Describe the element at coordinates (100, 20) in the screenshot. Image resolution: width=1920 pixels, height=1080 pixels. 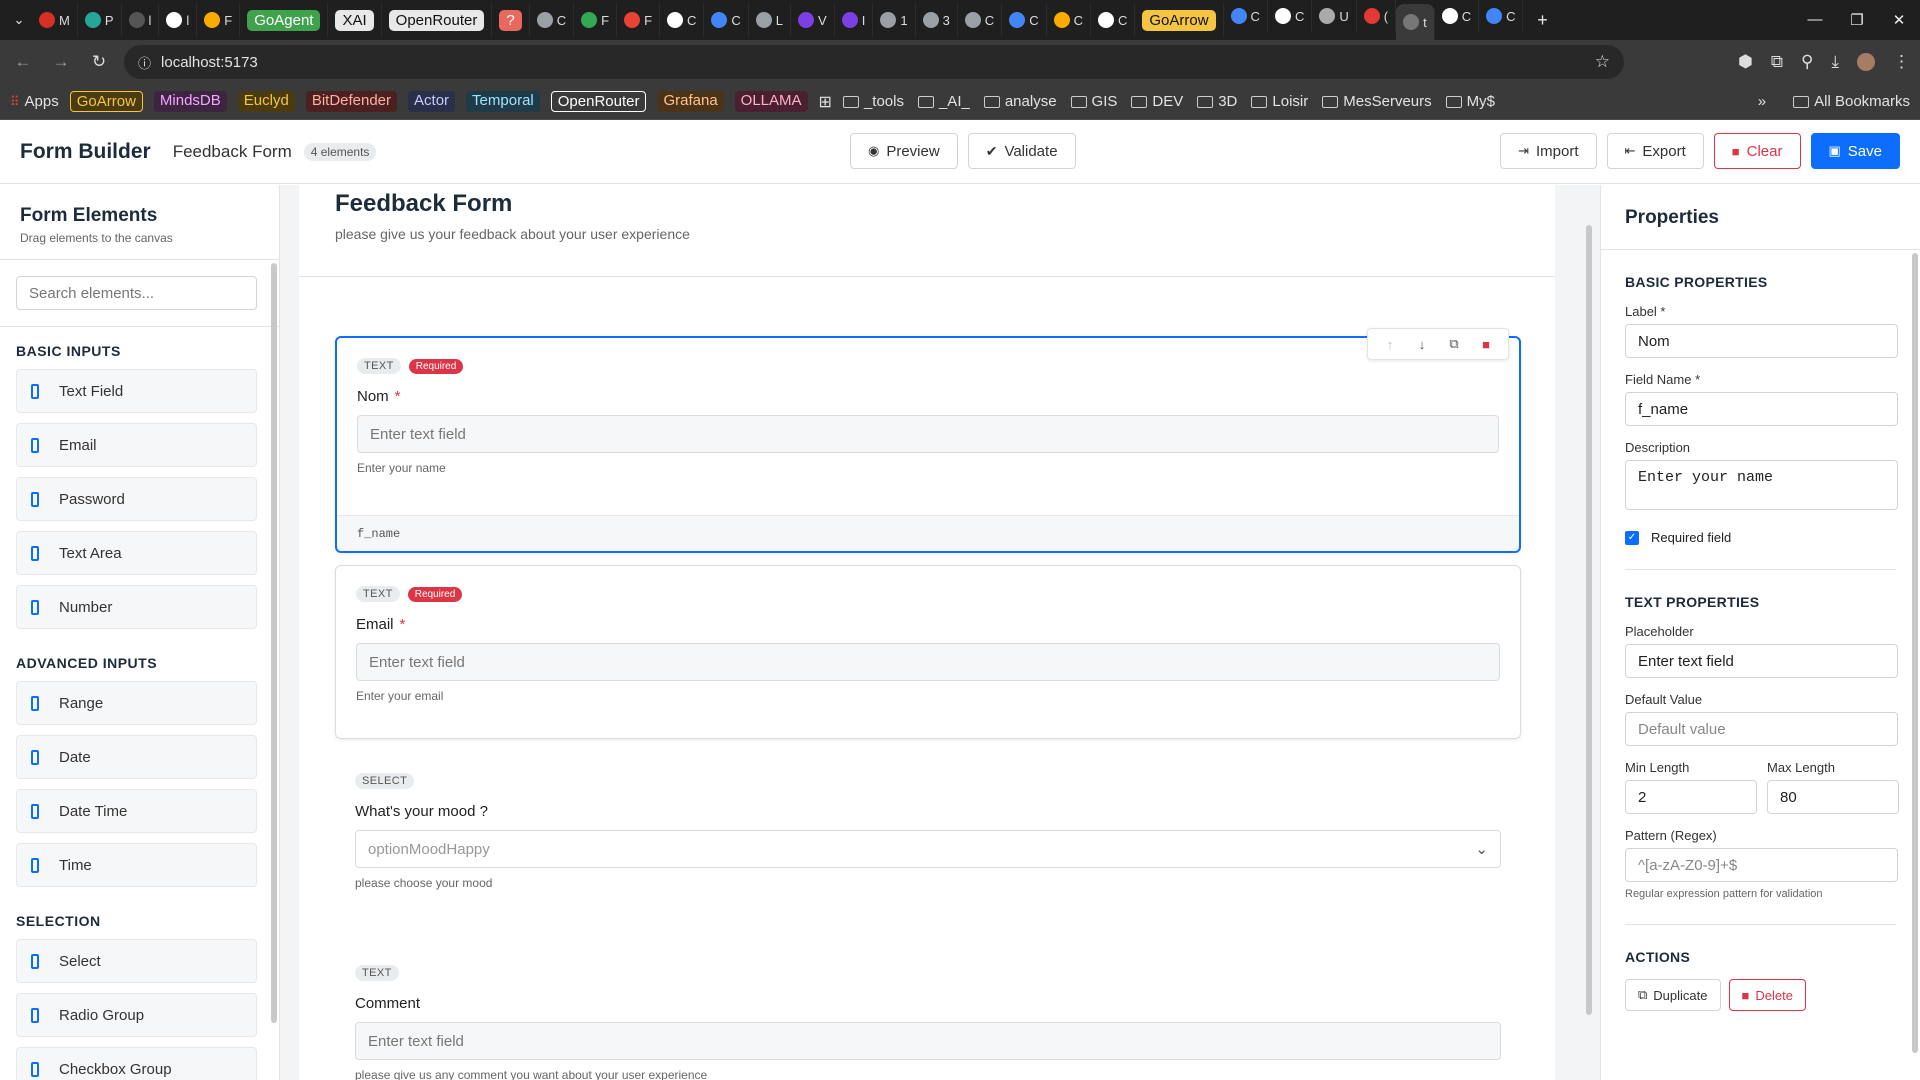
I see `browser-tab: P` at that location.